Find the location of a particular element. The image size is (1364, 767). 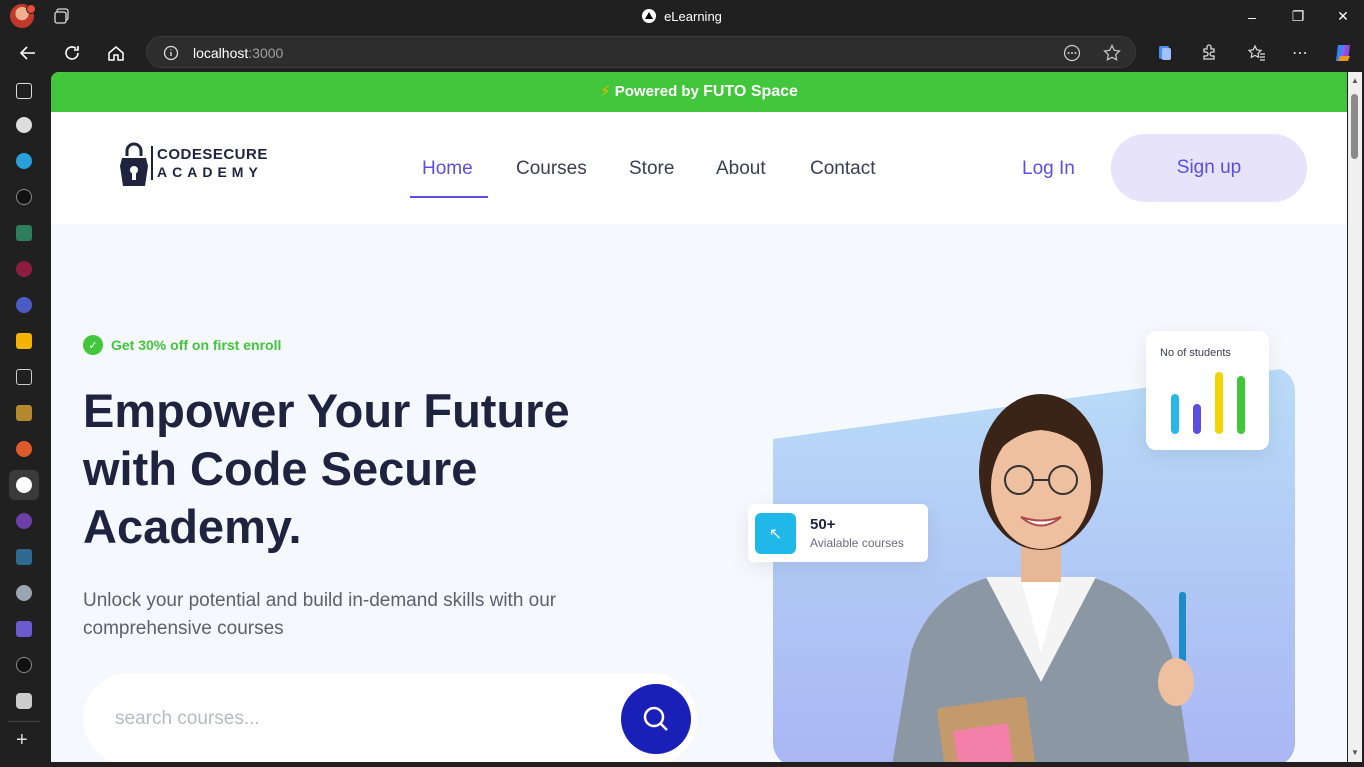

sidebar-app2-icon is located at coordinates (24, 305).